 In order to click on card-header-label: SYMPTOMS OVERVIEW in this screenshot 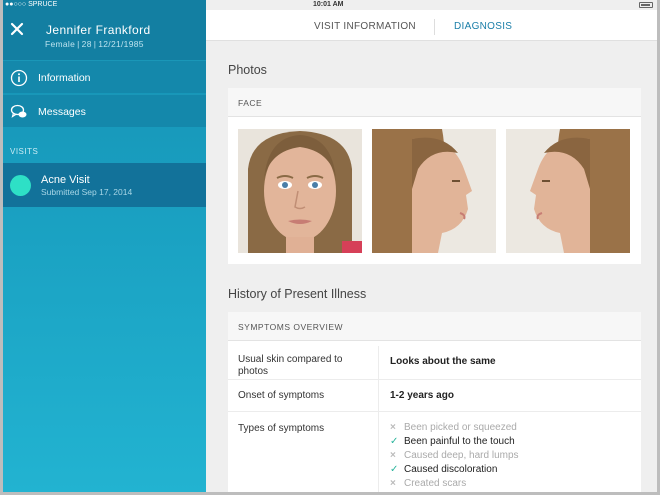, I will do `click(291, 327)`.